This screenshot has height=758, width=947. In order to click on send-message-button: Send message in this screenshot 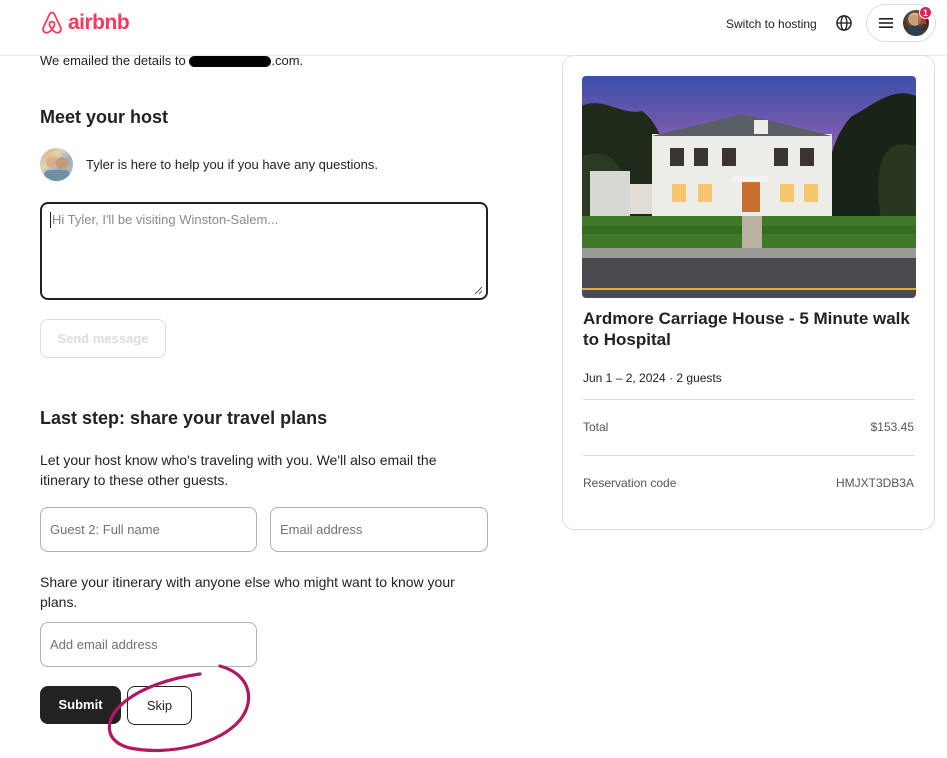, I will do `click(103, 338)`.